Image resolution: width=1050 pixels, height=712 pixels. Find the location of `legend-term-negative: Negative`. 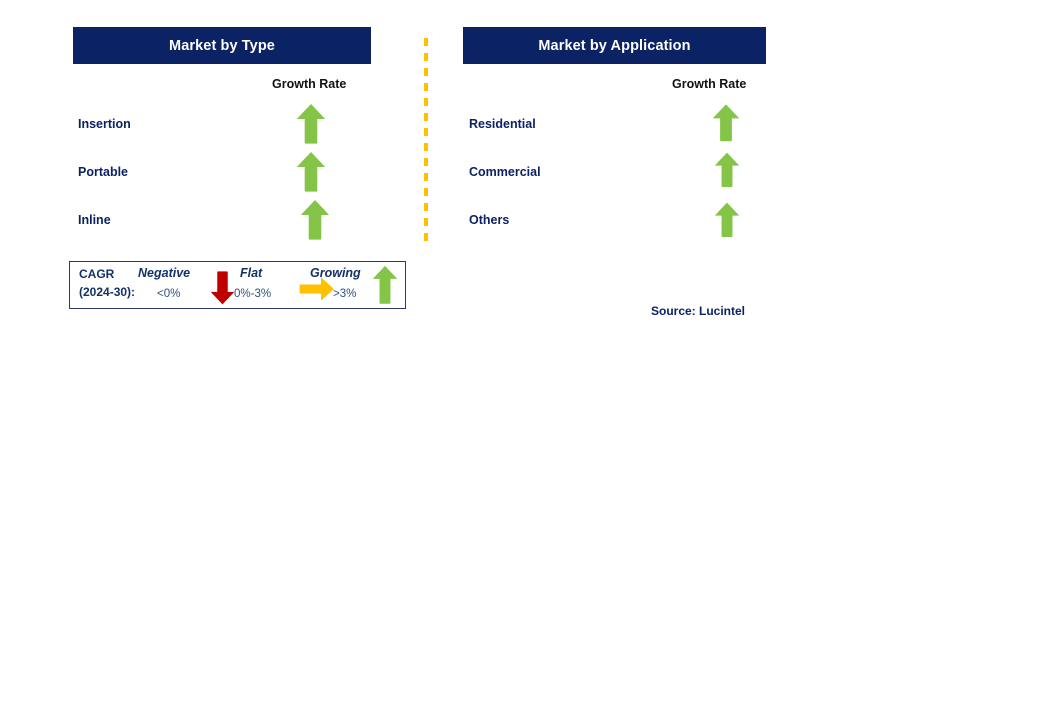

legend-term-negative: Negative is located at coordinates (164, 273).